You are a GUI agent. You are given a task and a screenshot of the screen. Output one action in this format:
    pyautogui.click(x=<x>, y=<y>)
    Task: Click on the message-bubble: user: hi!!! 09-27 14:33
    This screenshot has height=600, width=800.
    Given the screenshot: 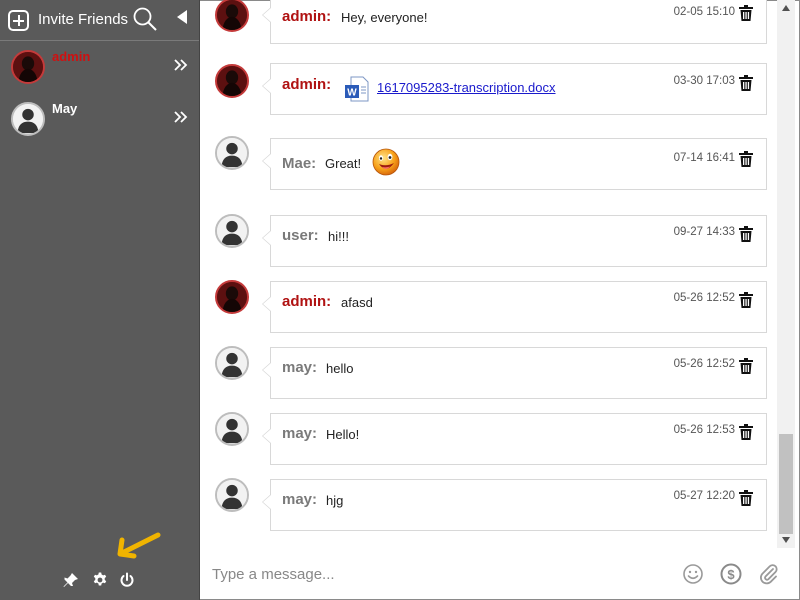 What is the action you would take?
    pyautogui.click(x=514, y=241)
    